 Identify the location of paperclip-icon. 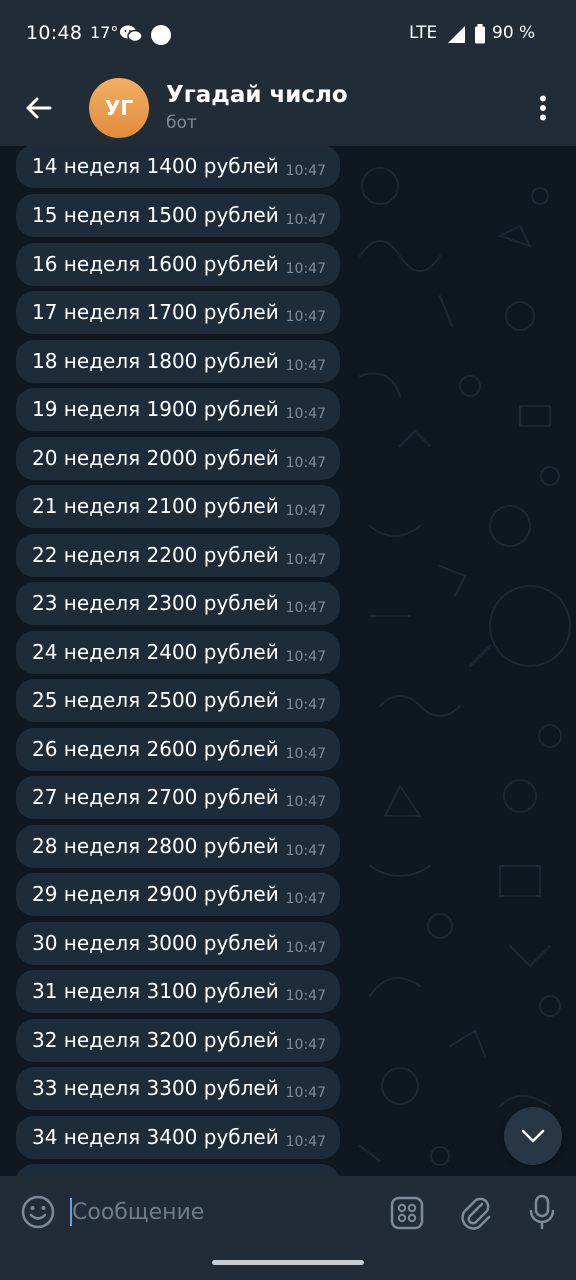
(476, 1213).